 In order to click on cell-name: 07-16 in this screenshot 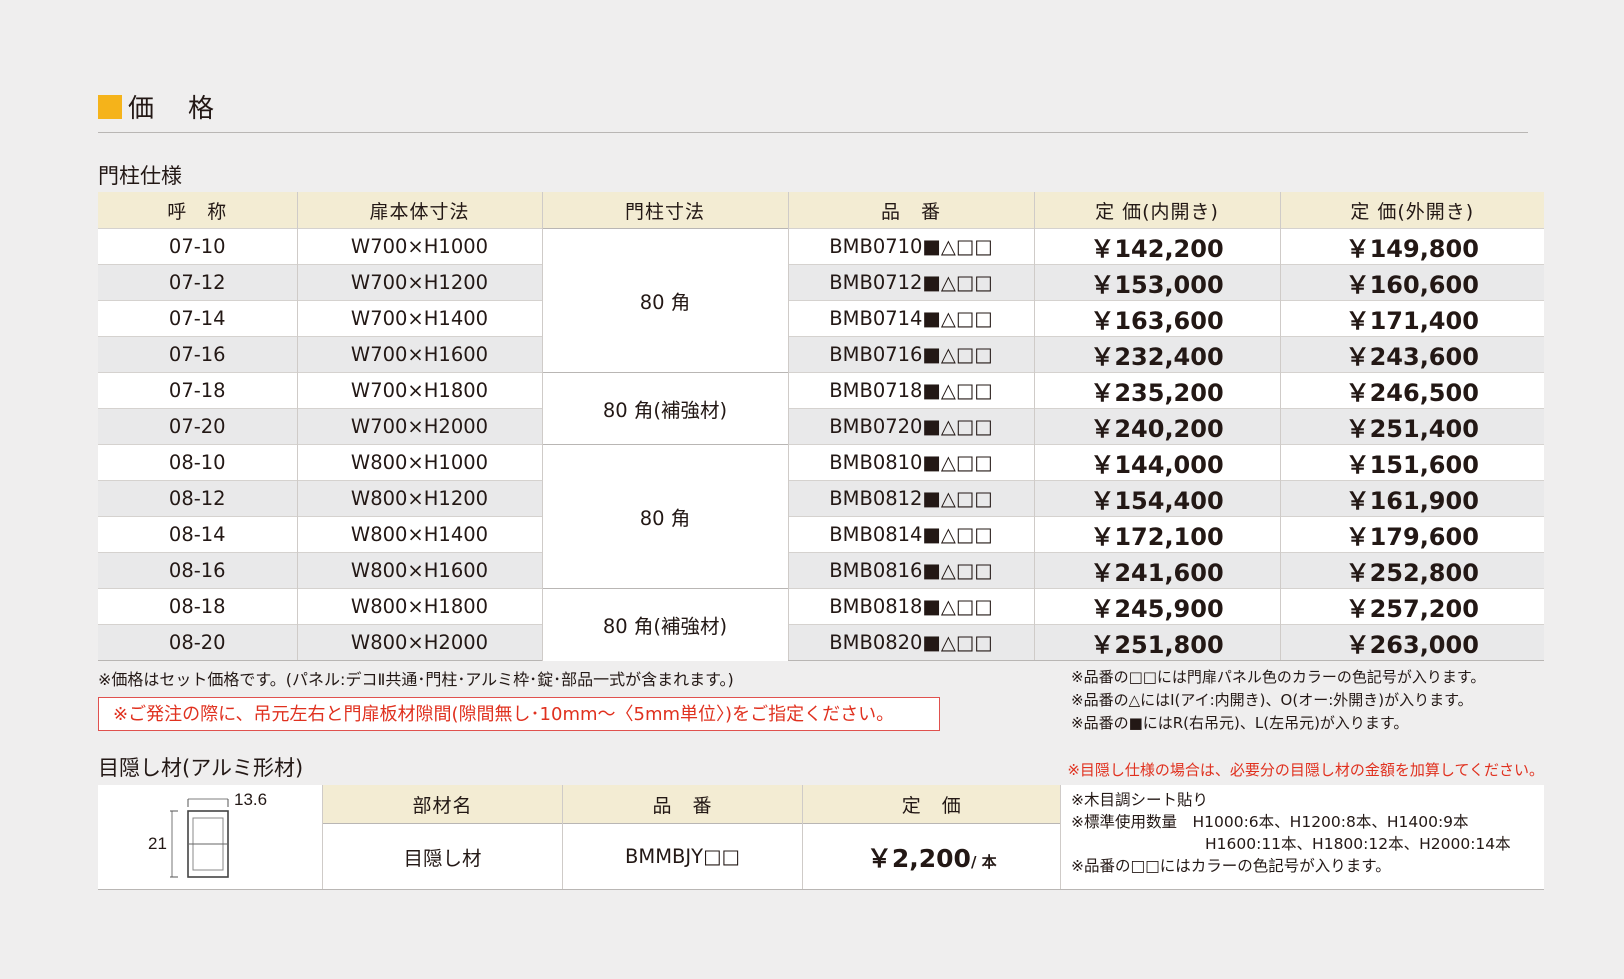, I will do `click(197, 354)`.